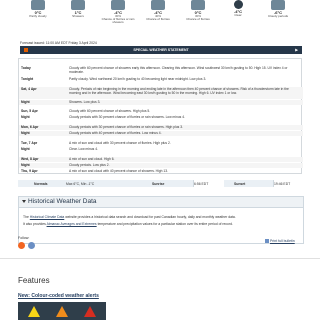 Image resolution: width=320 pixels, height=320 pixels. I want to click on weather-alerts-image, so click(62, 311).